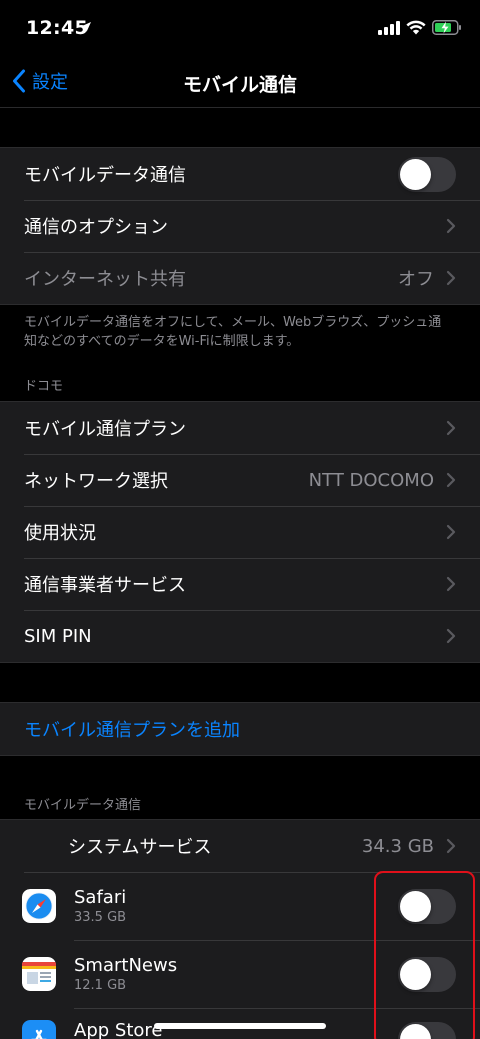 The width and height of the screenshot is (480, 1039). I want to click on home-indicator, so click(240, 1026).